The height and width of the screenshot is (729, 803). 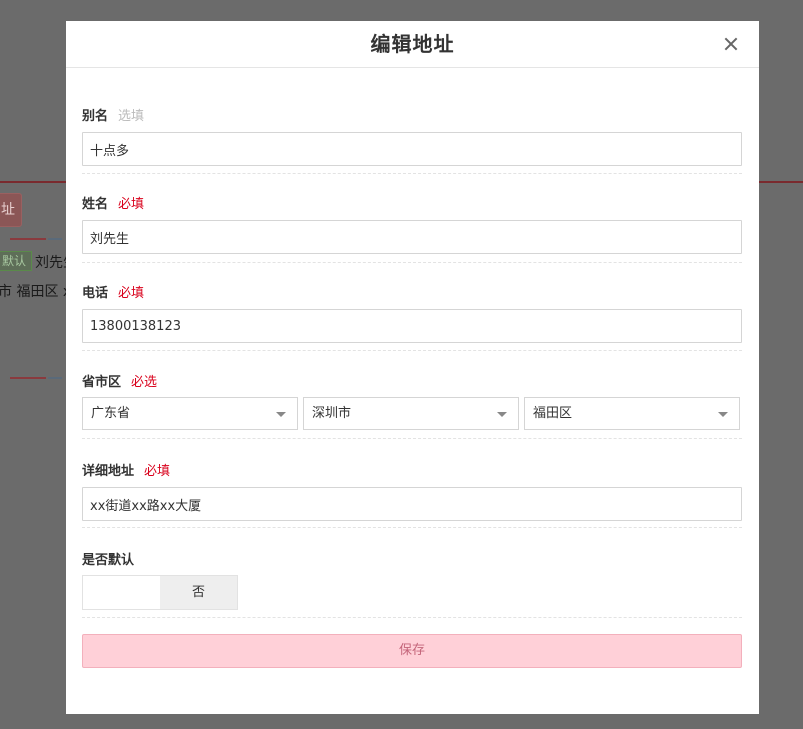 I want to click on alias-optional-hint: 选填, so click(x=131, y=116).